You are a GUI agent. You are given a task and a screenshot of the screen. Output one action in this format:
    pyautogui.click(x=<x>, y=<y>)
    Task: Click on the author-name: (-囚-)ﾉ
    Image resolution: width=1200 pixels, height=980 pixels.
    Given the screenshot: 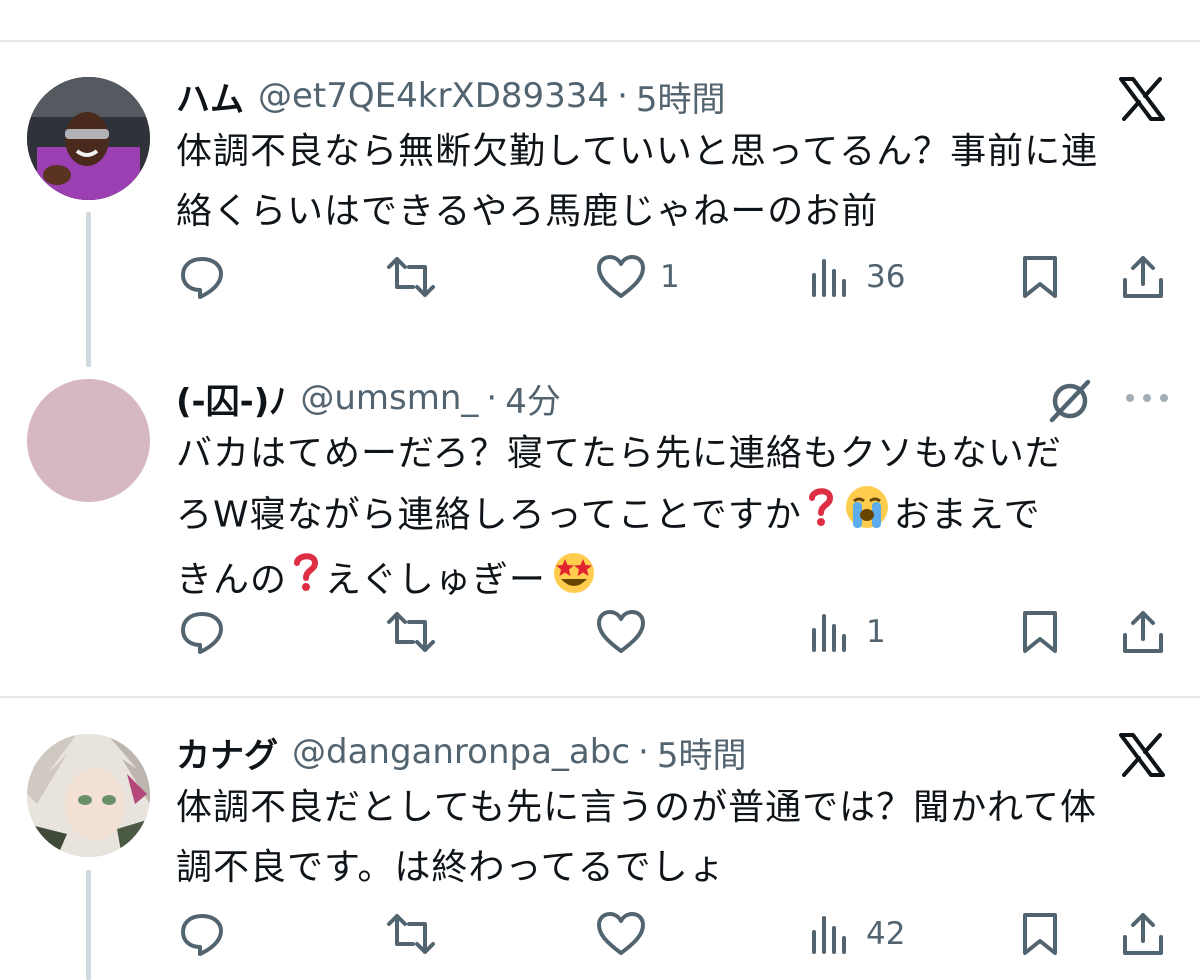 What is the action you would take?
    pyautogui.click(x=231, y=398)
    